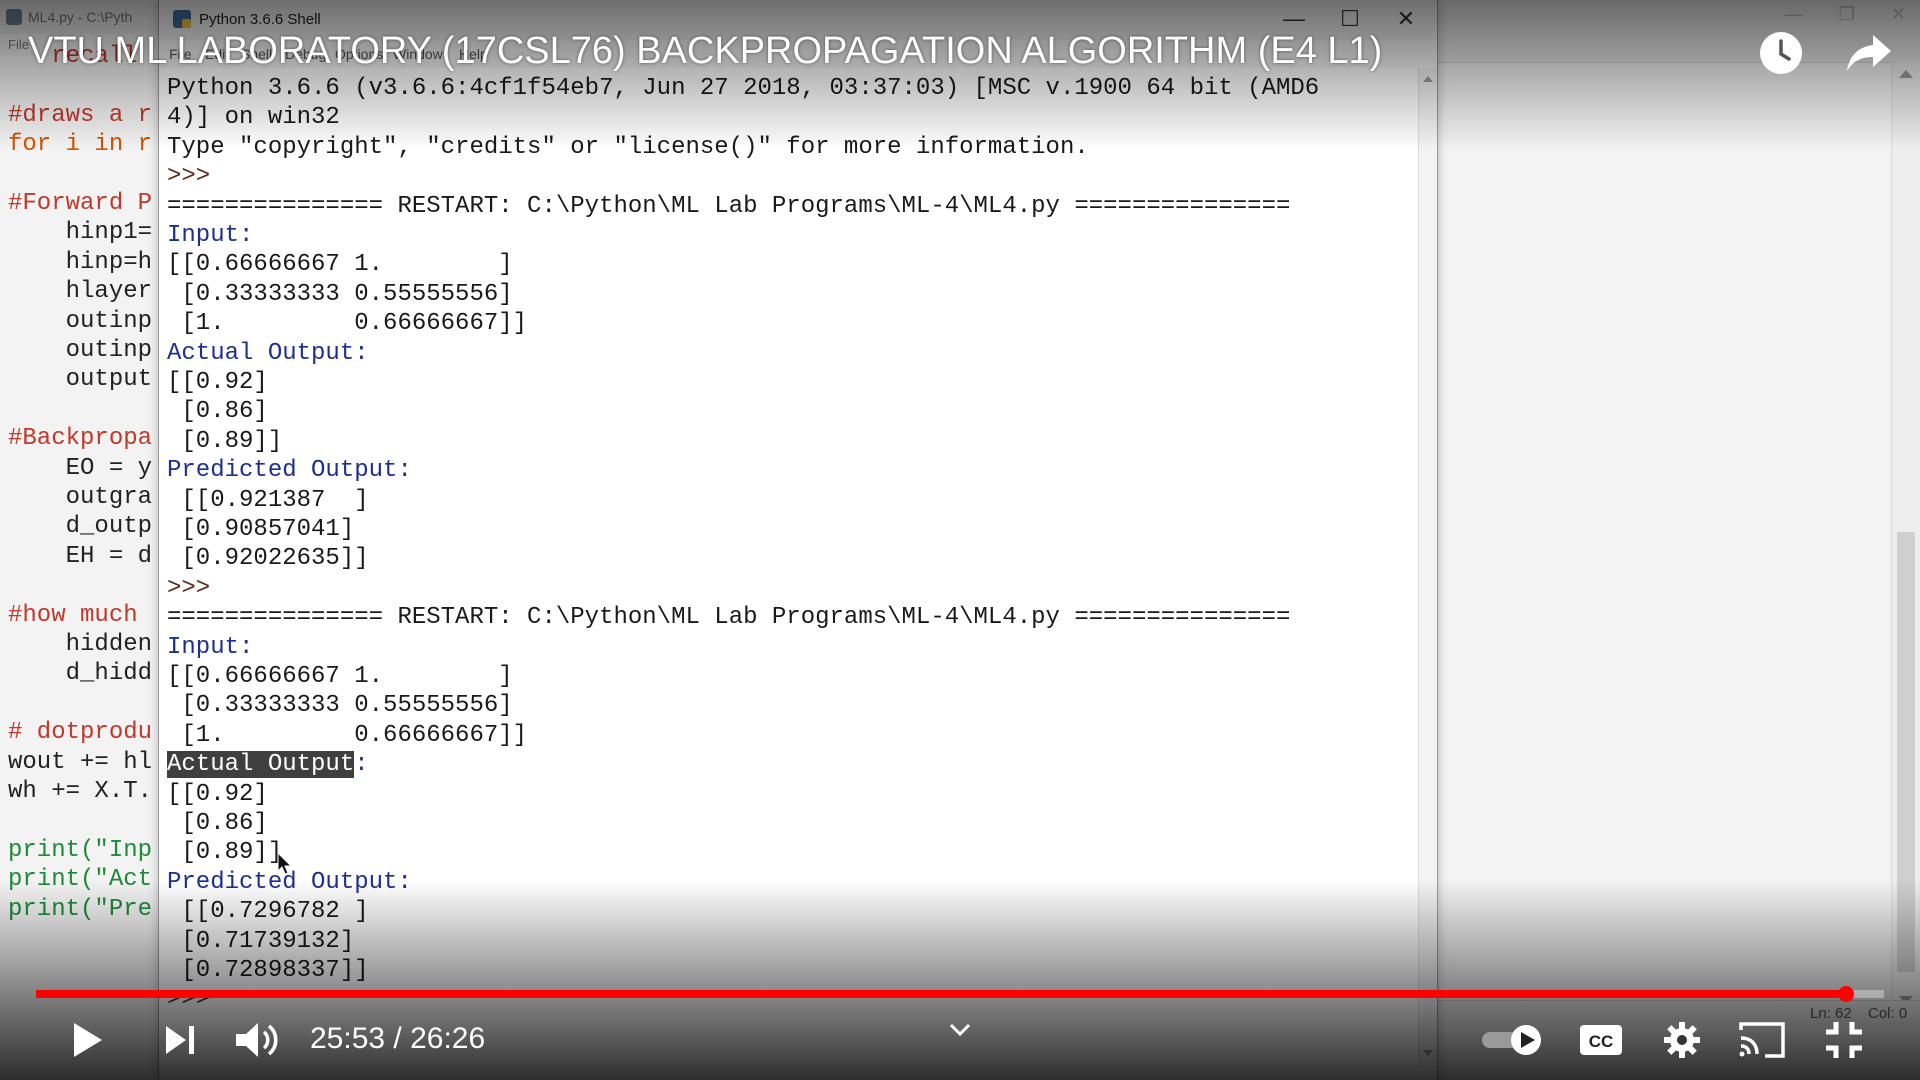  I want to click on cast-icon, so click(1762, 1040).